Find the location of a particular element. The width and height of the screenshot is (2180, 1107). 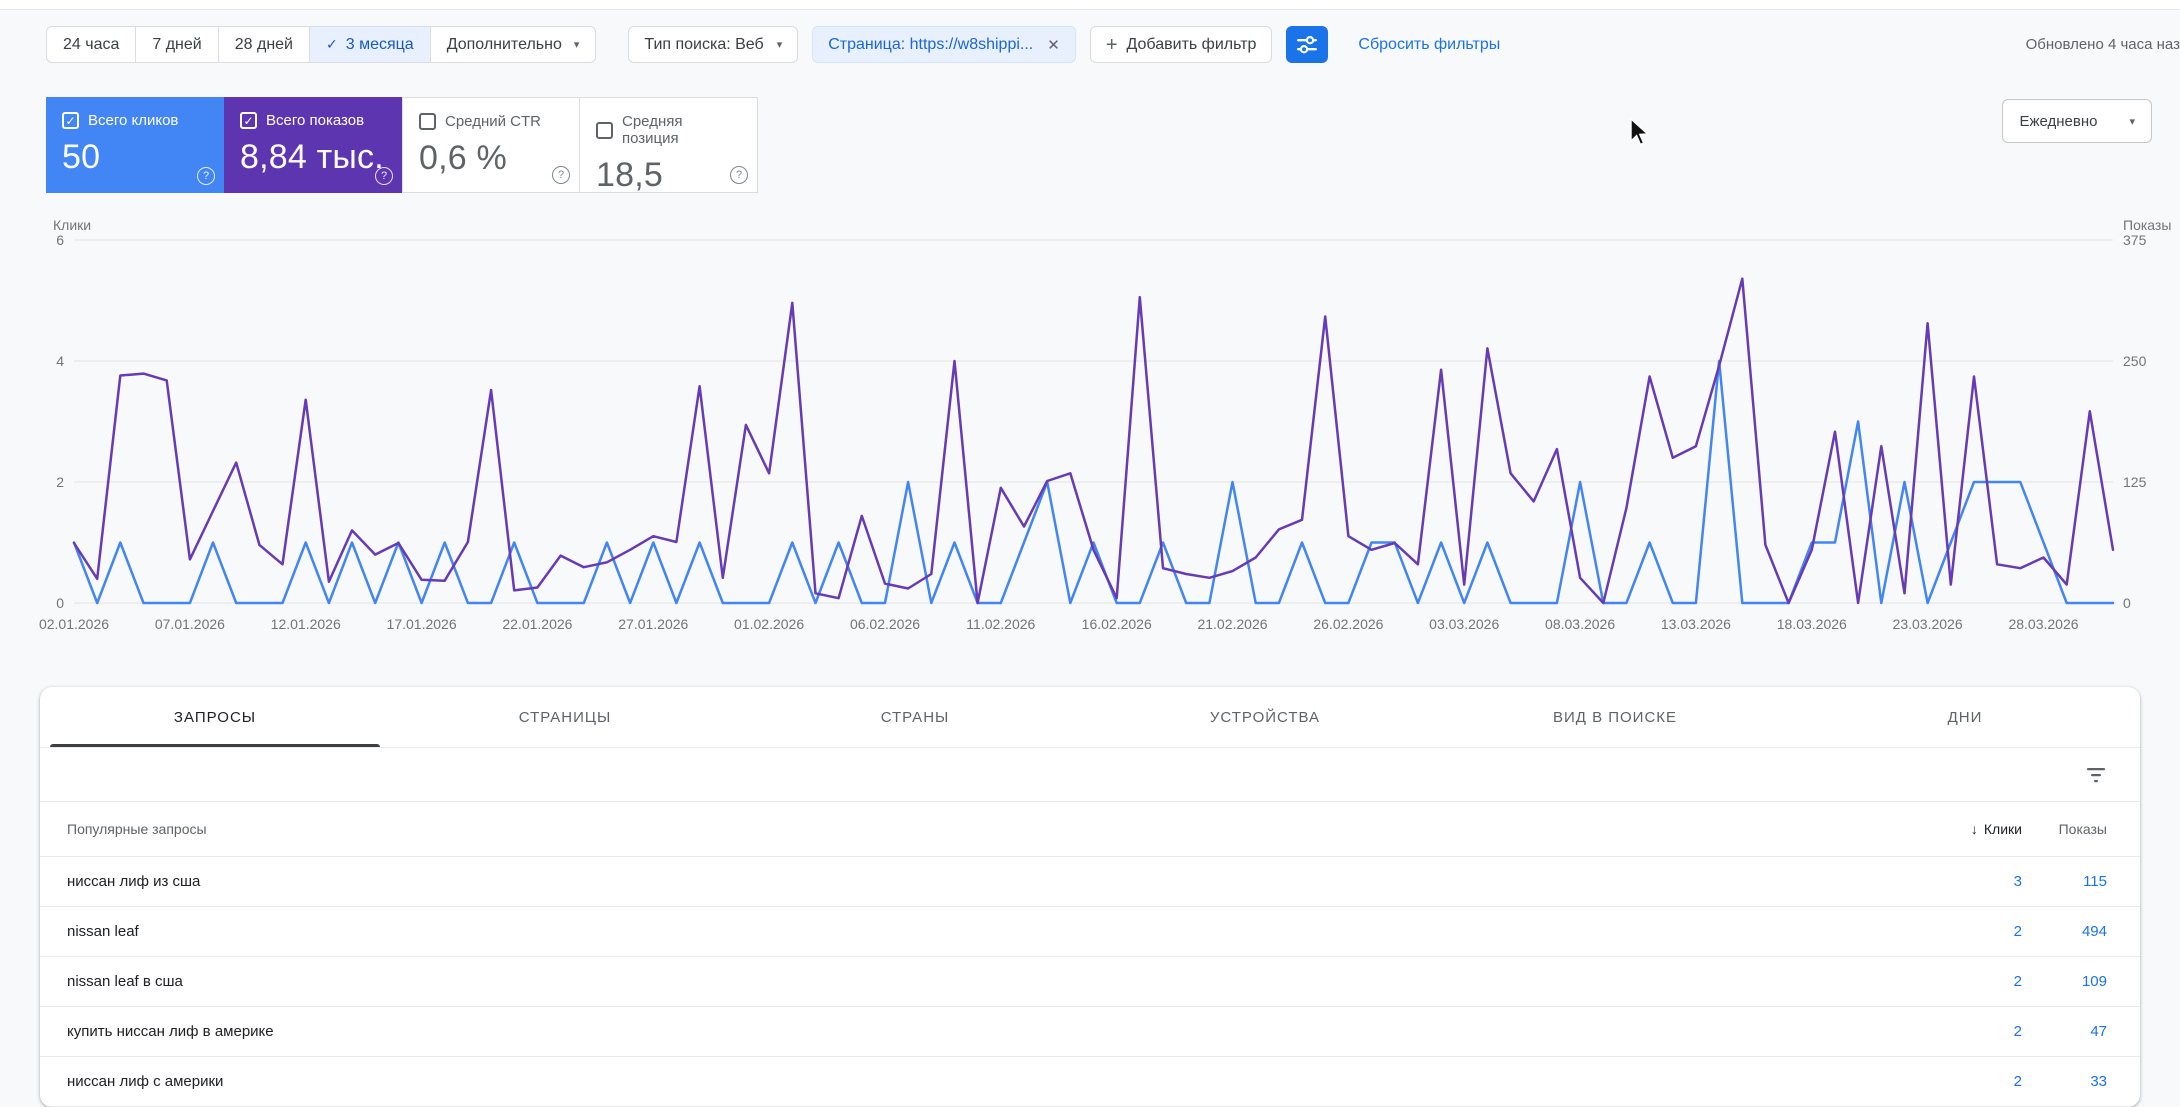

search-type-chip: Тип поиска: Веб ▾ is located at coordinates (713, 44).